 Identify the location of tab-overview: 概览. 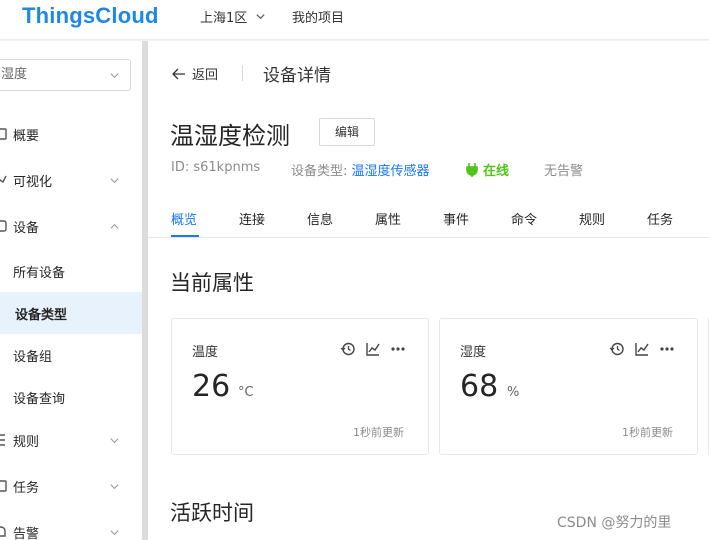
(184, 218).